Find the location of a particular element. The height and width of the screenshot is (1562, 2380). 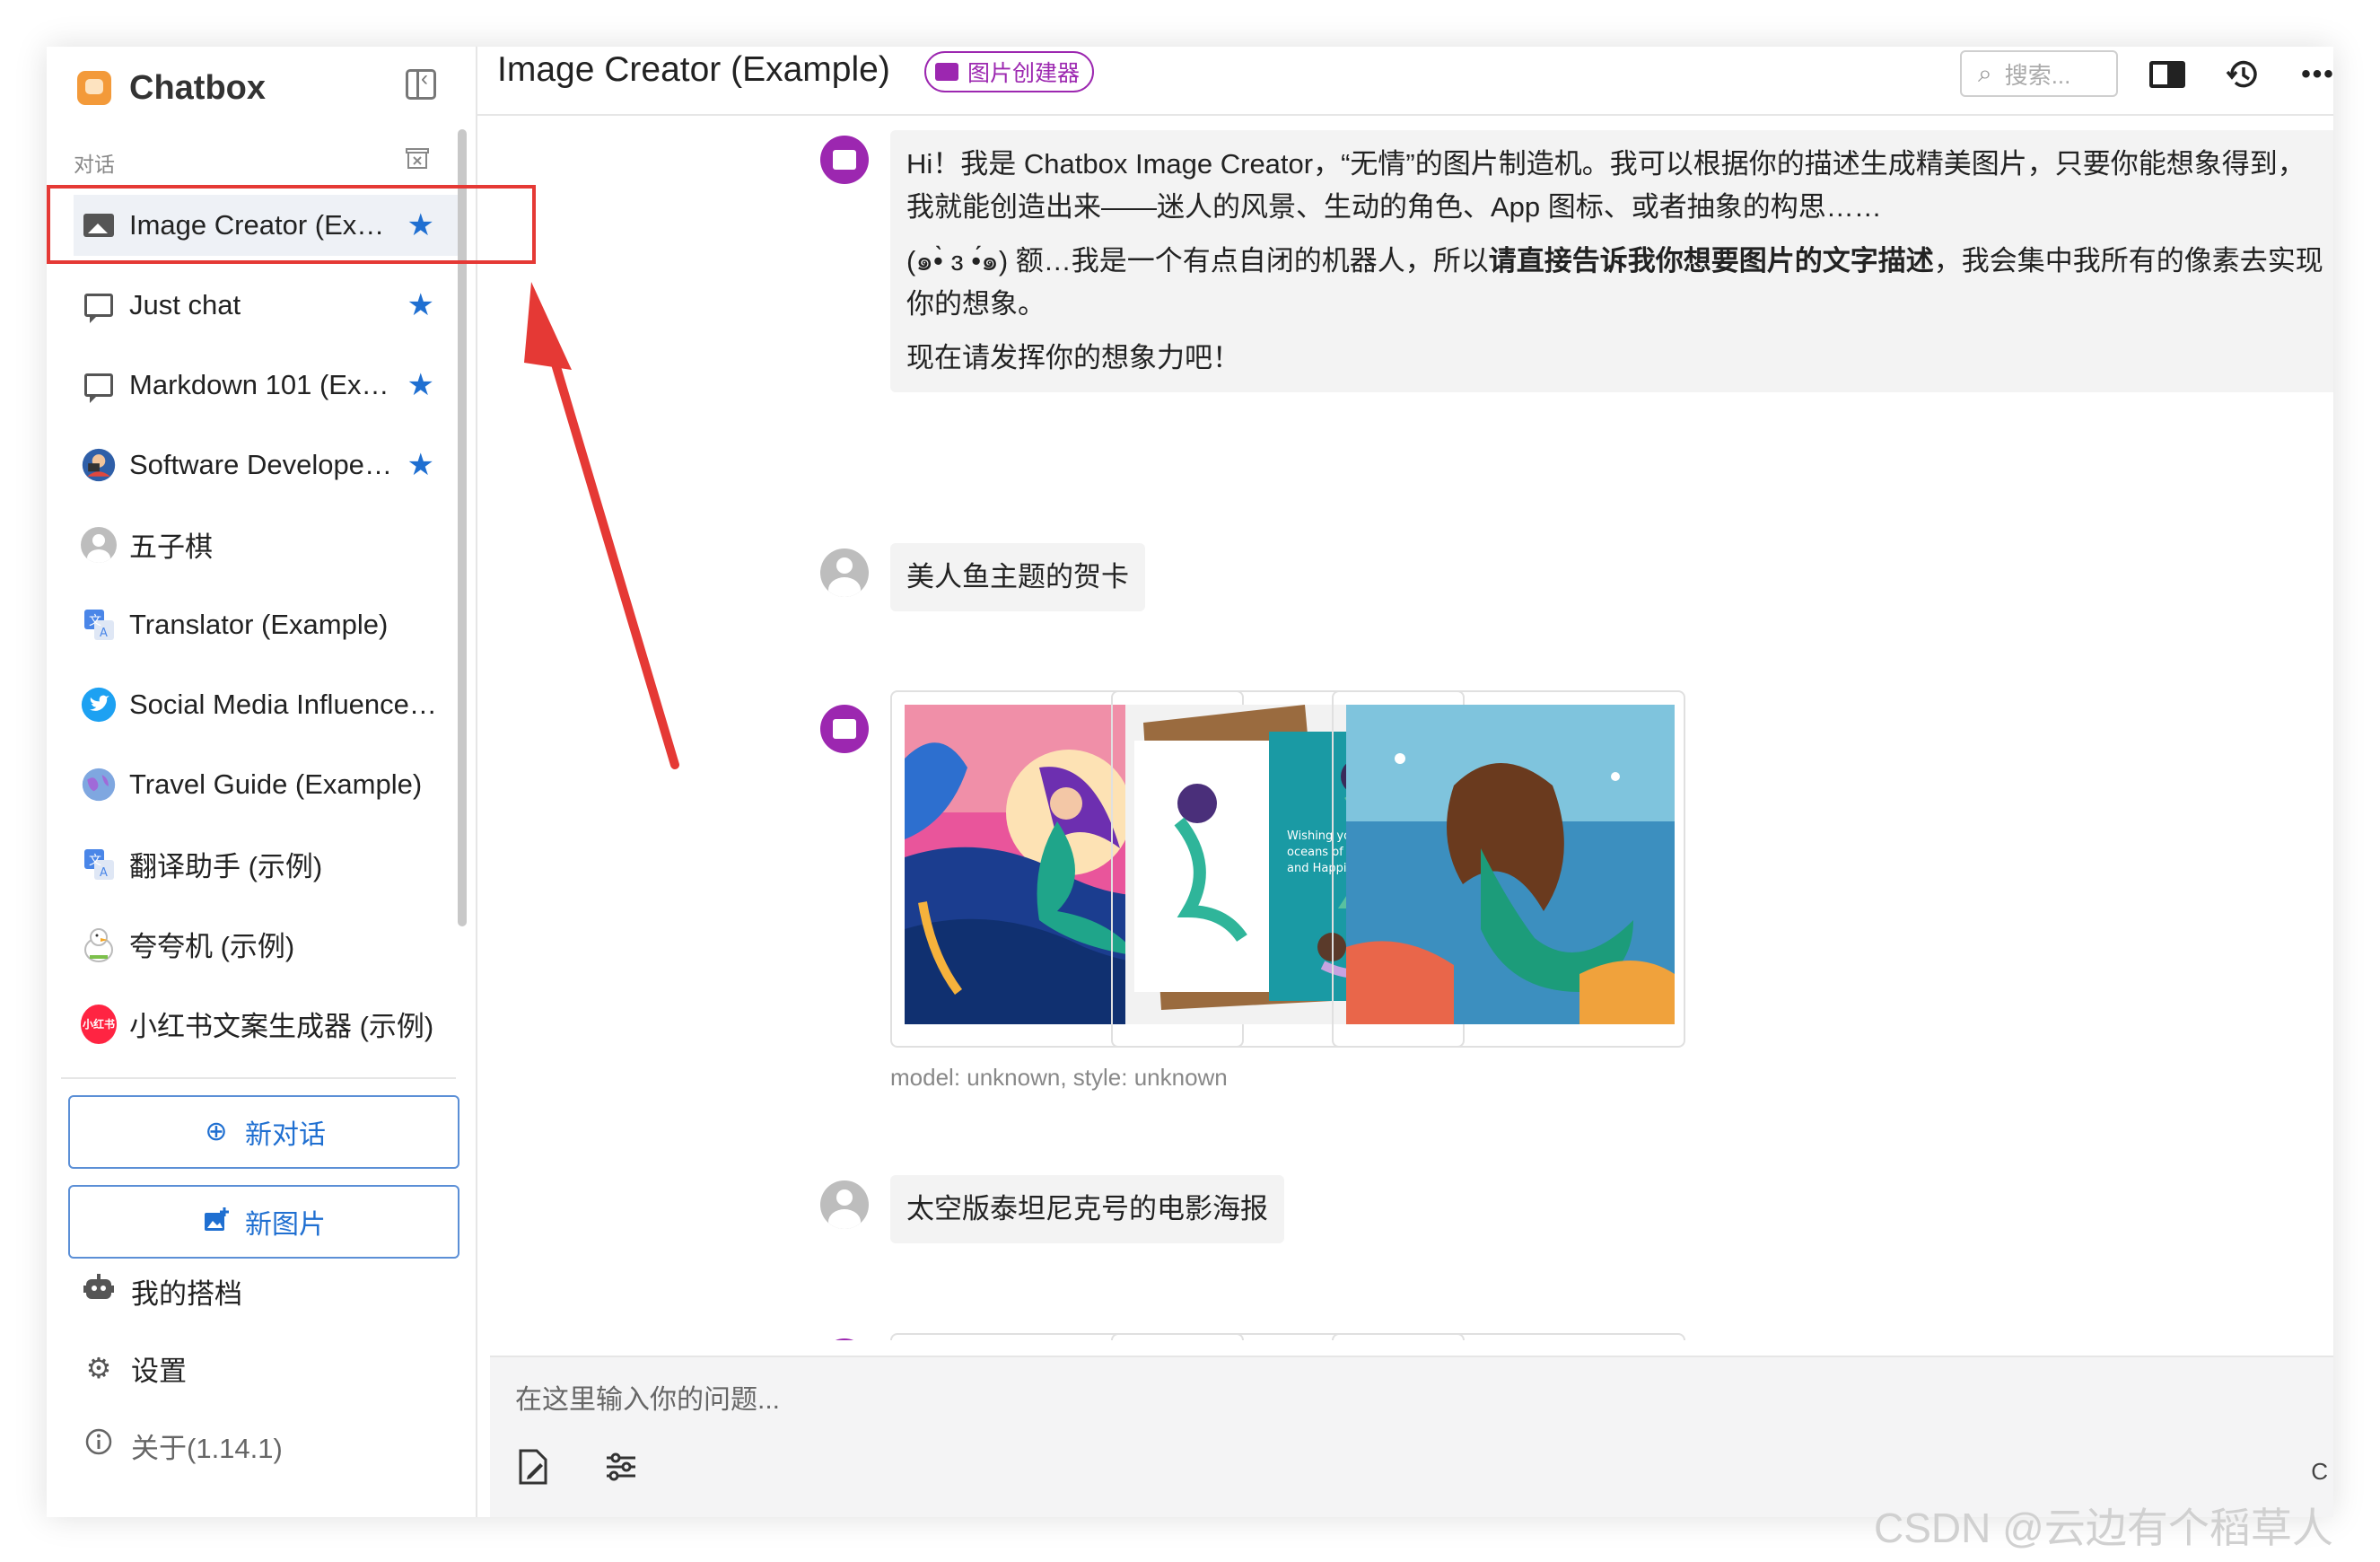

mermaid-portrait-image-icon is located at coordinates (1510, 864).